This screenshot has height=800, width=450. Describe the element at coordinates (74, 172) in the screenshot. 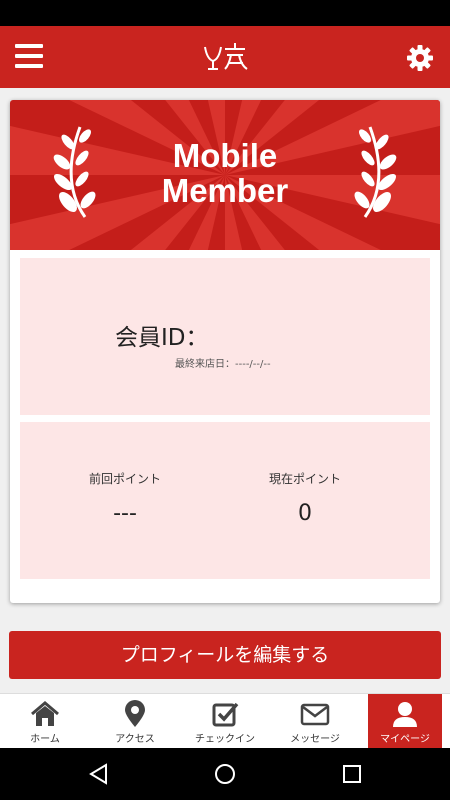

I see `laurel-left-icon` at that location.